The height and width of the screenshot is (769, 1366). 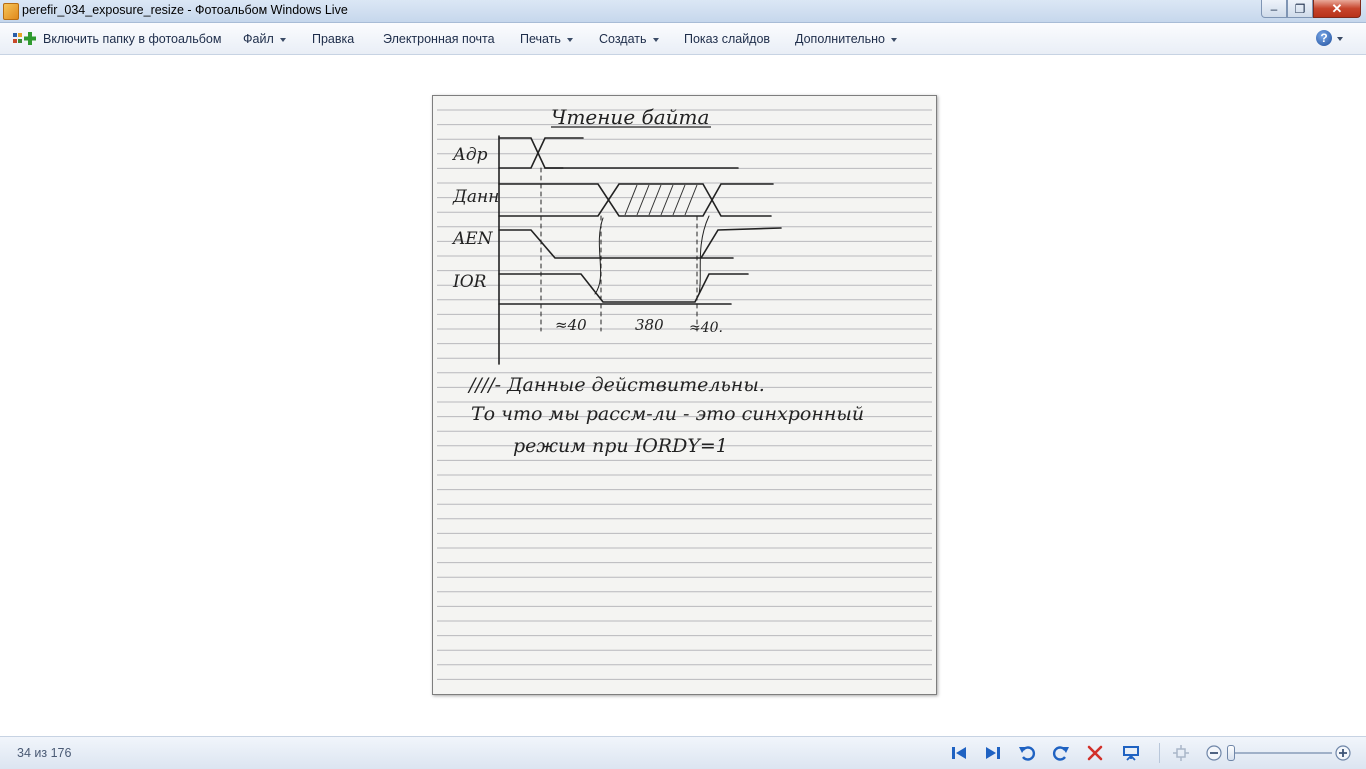 I want to click on help-icon: ?, so click(x=1324, y=38).